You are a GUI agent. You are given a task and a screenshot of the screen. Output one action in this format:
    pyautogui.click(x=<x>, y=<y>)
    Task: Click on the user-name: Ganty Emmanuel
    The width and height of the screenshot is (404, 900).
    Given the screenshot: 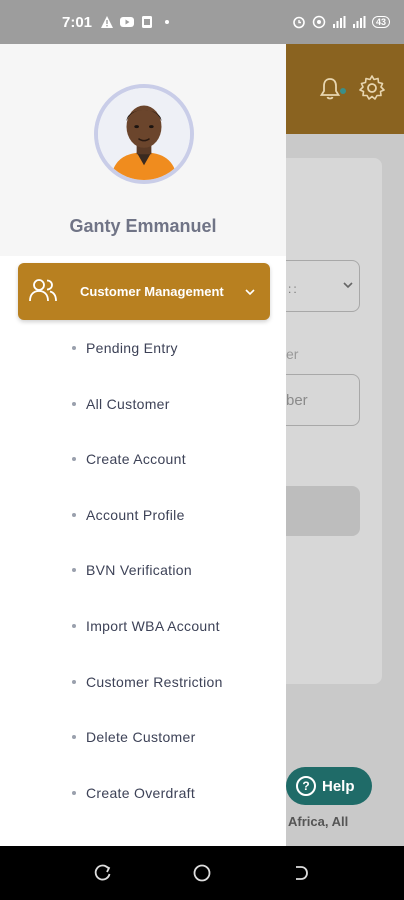 What is the action you would take?
    pyautogui.click(x=143, y=226)
    